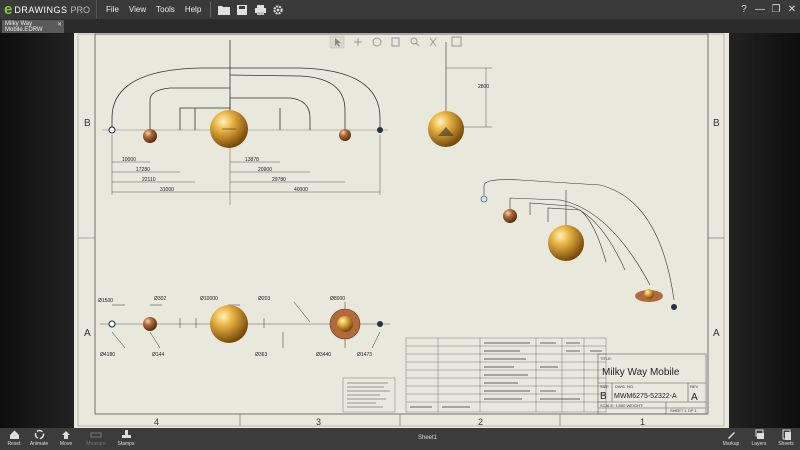  Describe the element at coordinates (716, 333) in the screenshot. I see `zone-letter-a-right: A` at that location.